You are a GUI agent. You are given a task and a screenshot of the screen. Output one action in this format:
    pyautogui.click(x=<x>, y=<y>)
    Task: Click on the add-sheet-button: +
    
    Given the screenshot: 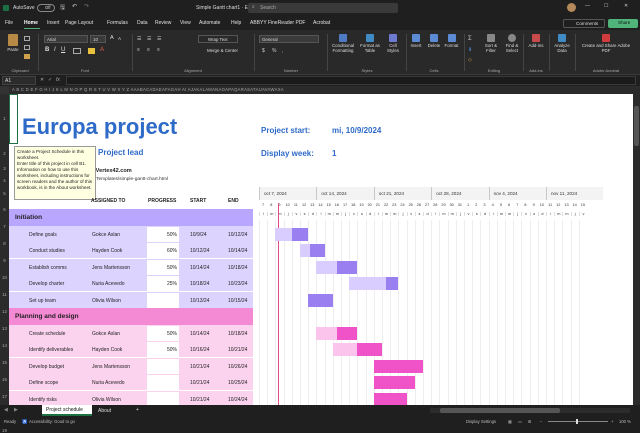 What is the action you would take?
    pyautogui.click(x=137, y=410)
    